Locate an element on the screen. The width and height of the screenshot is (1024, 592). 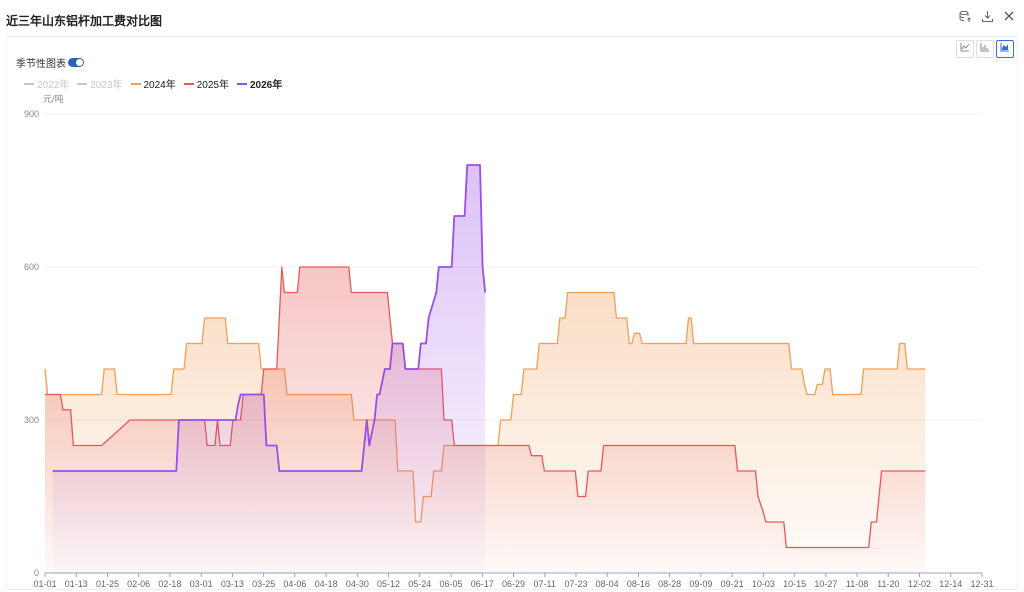
x-tick-label: 07-11 is located at coordinates (545, 584).